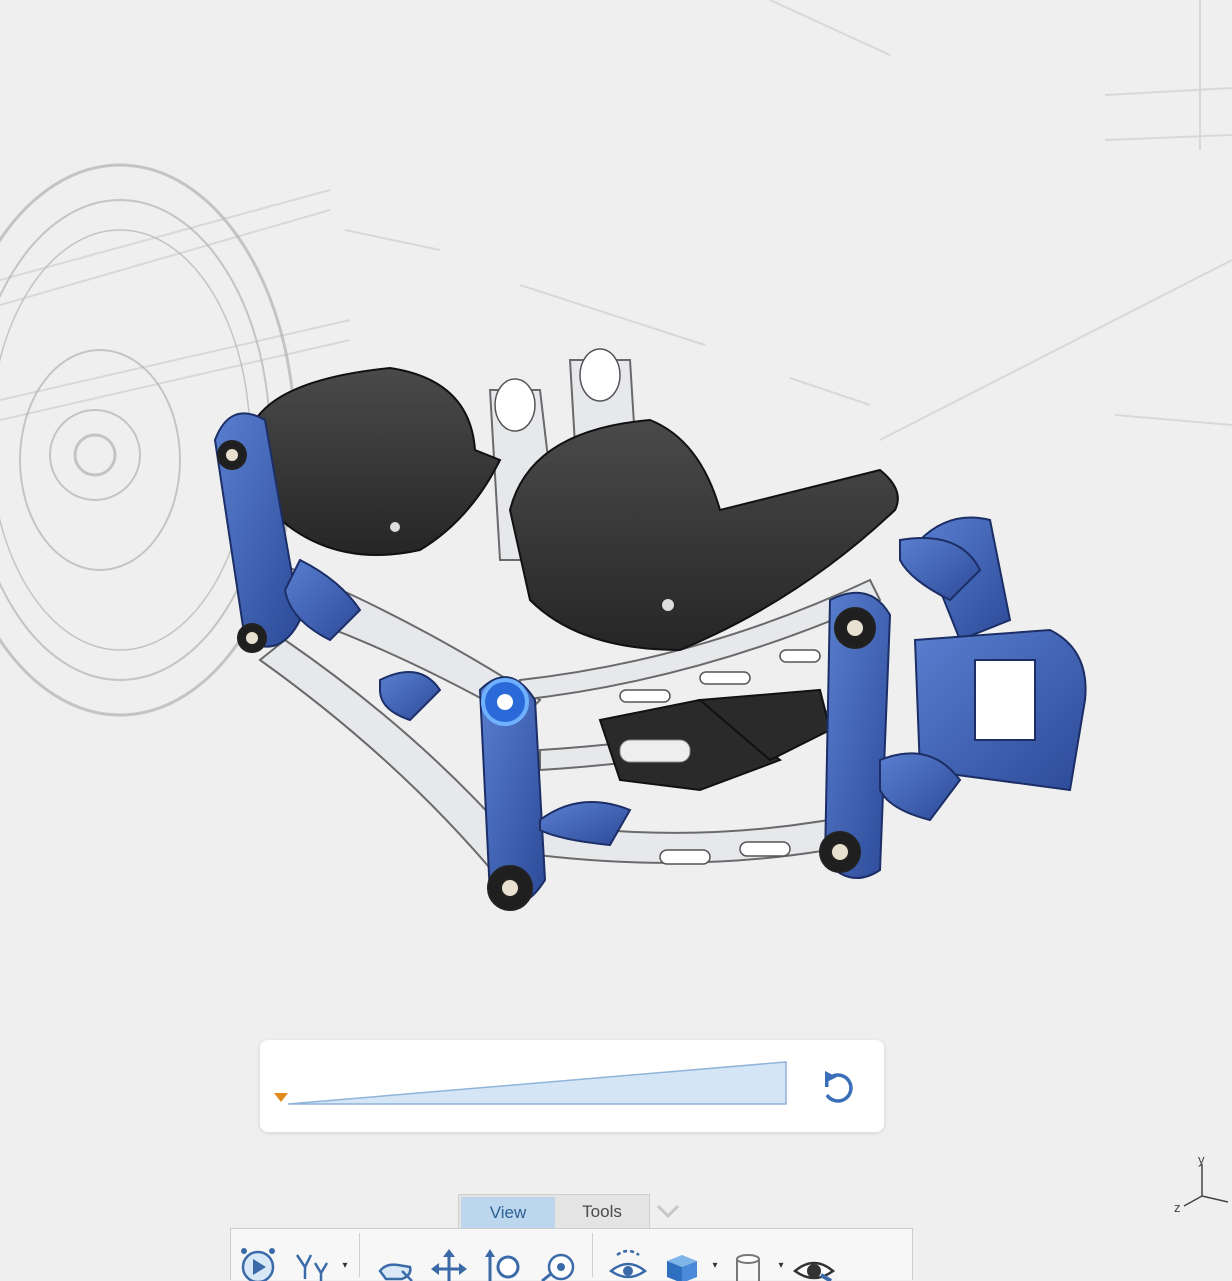 Image resolution: width=1232 pixels, height=1281 pixels. Describe the element at coordinates (602, 1211) in the screenshot. I see `tab-tools: Tools` at that location.